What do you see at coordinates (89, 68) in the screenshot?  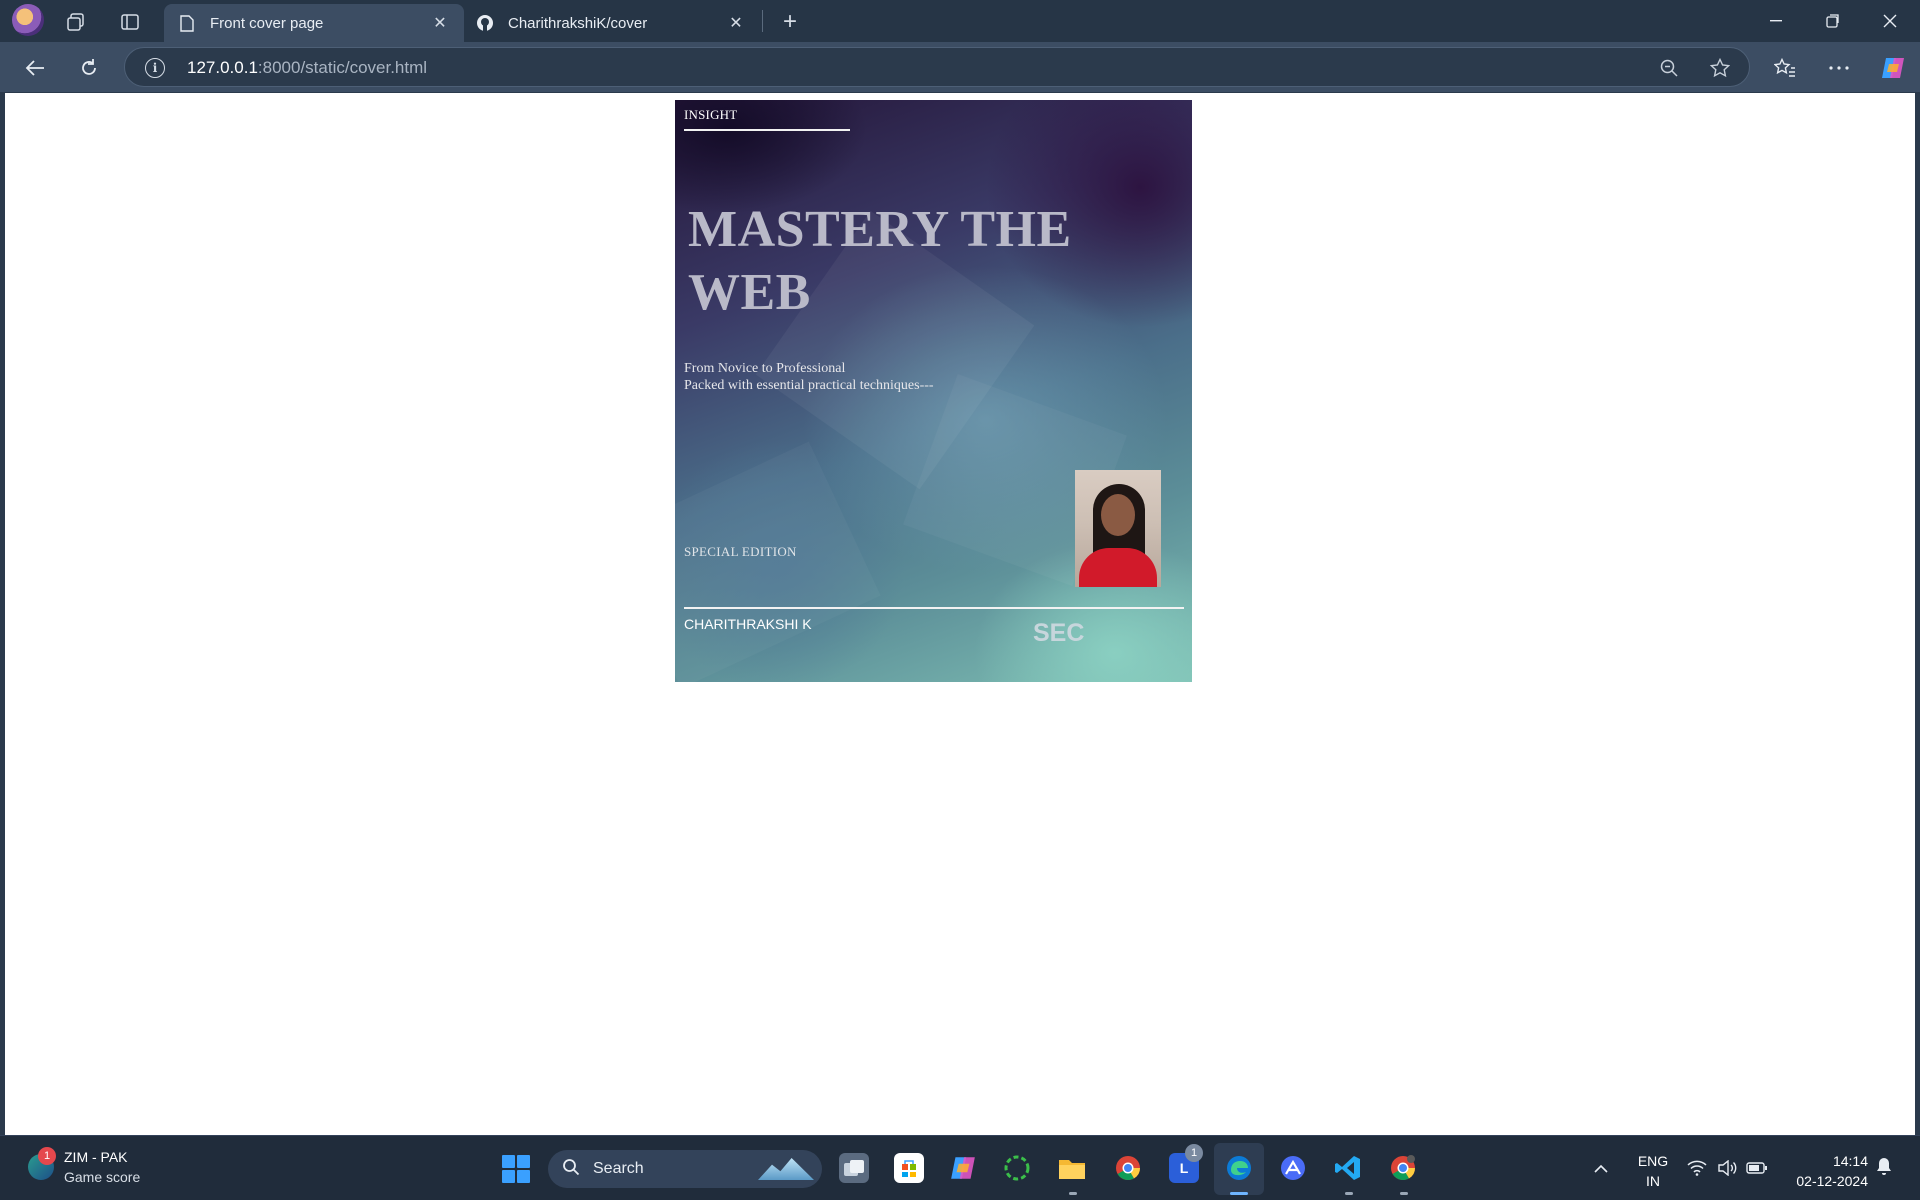 I see `refresh-icon` at bounding box center [89, 68].